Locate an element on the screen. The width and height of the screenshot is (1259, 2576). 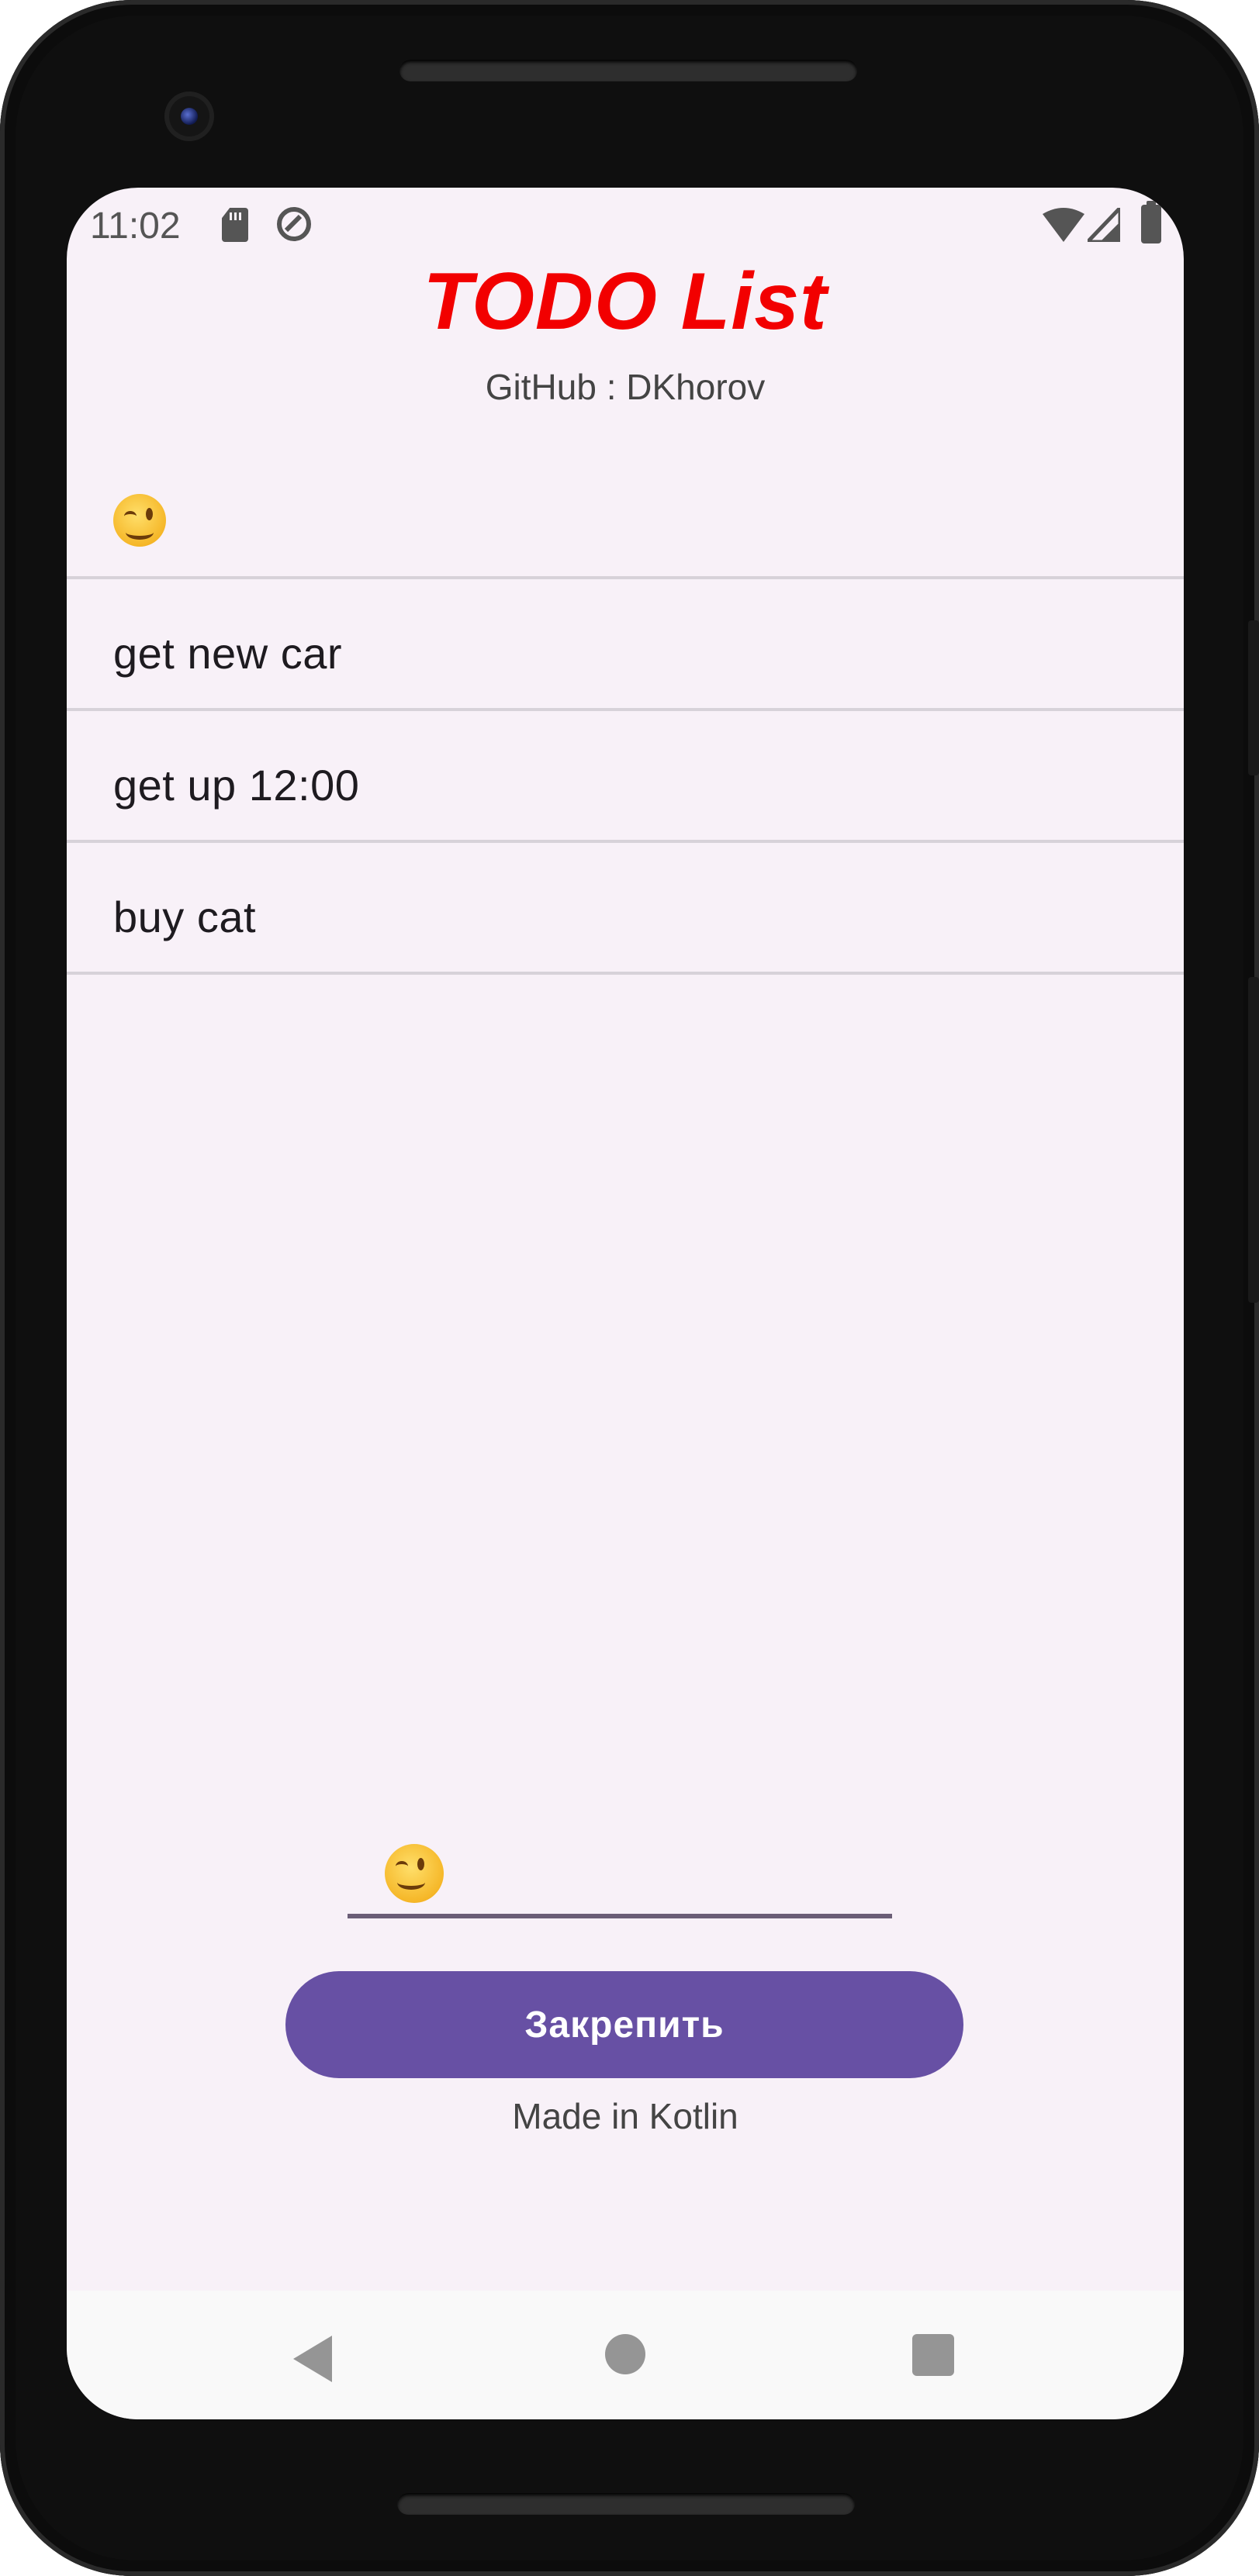
todo-item is located at coordinates (625, 499).